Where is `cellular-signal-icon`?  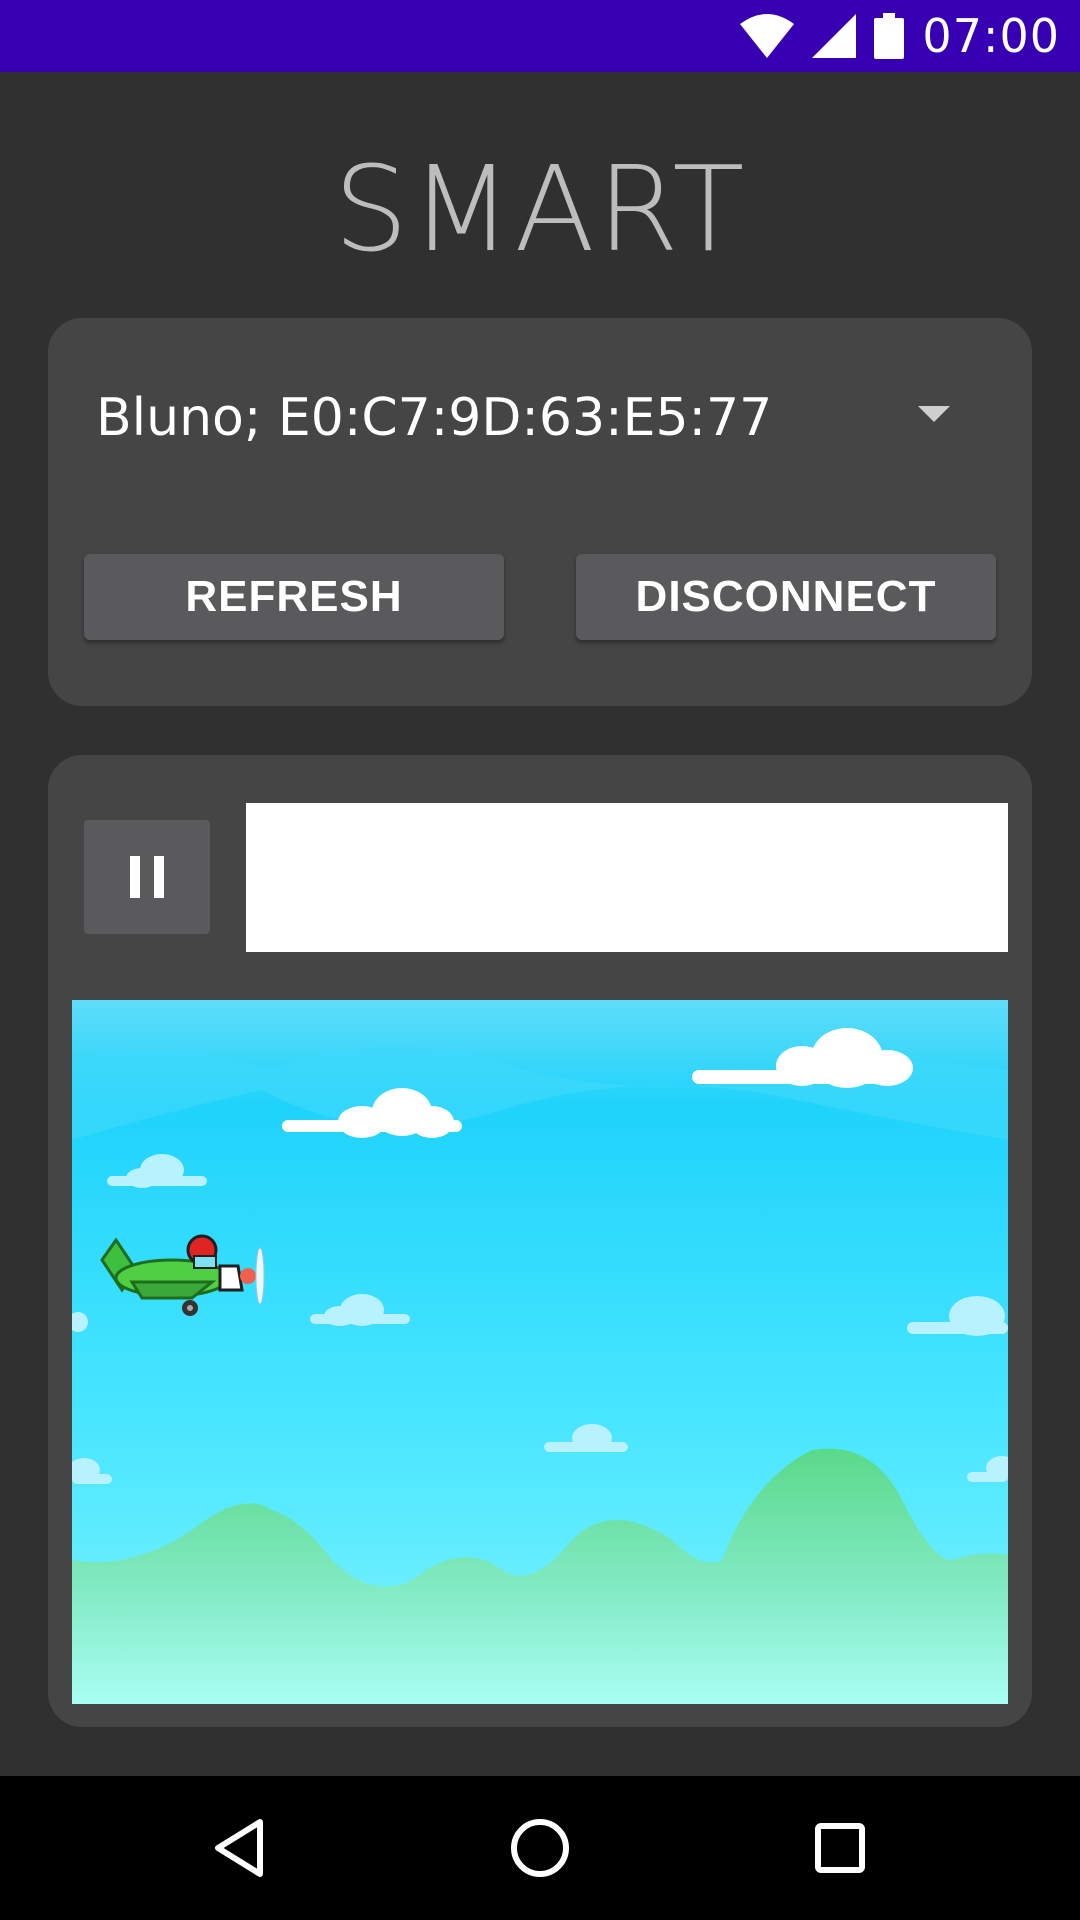
cellular-signal-icon is located at coordinates (834, 36).